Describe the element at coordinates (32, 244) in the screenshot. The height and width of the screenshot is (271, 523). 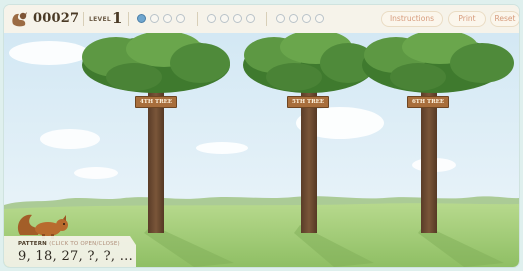
I see `pattern-label: PATTERN` at that location.